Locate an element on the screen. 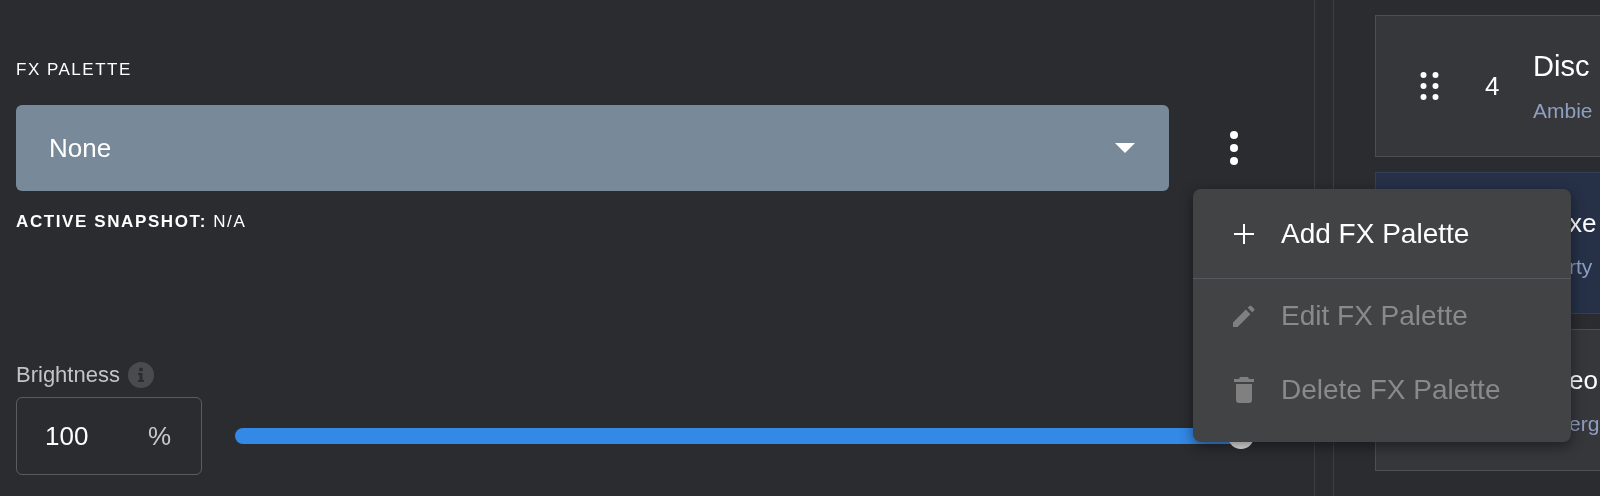  card-title: Disc is located at coordinates (1562, 66).